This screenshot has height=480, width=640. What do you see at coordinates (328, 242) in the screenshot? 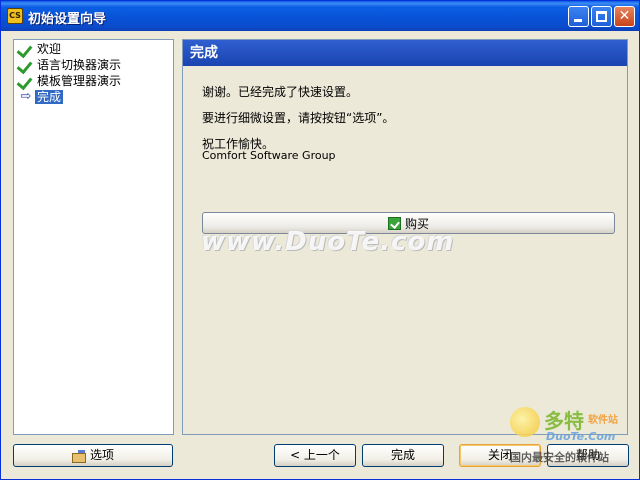
I see `watermark: www.DuoTe.com` at bounding box center [328, 242].